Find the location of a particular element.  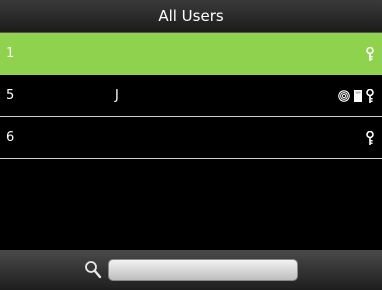

search-bar is located at coordinates (191, 270).